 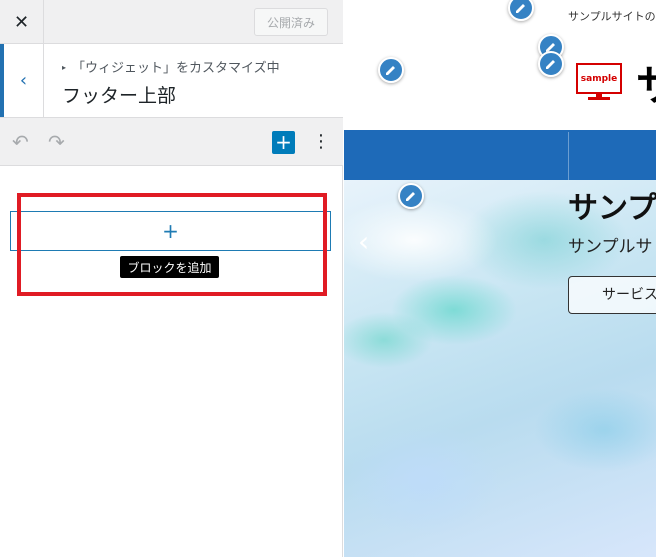 What do you see at coordinates (612, 208) in the screenshot?
I see `hero-heading: サンプ` at bounding box center [612, 208].